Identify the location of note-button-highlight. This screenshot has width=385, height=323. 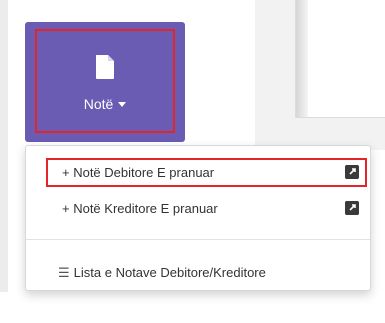
(105, 81).